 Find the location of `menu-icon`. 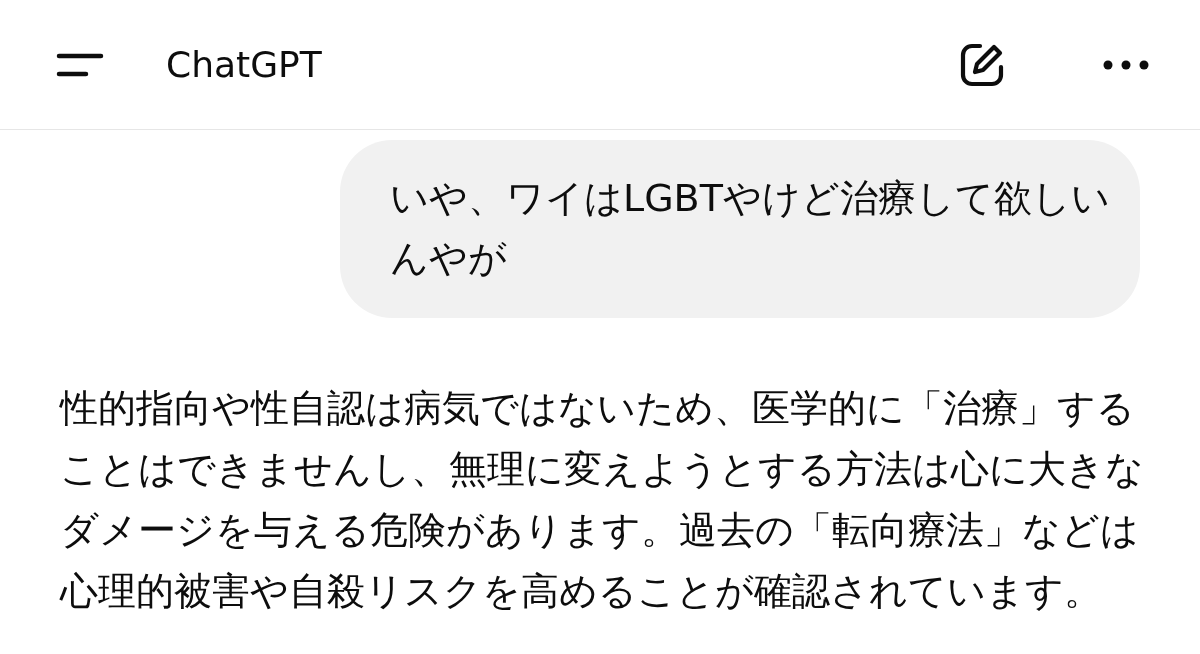

menu-icon is located at coordinates (80, 64).